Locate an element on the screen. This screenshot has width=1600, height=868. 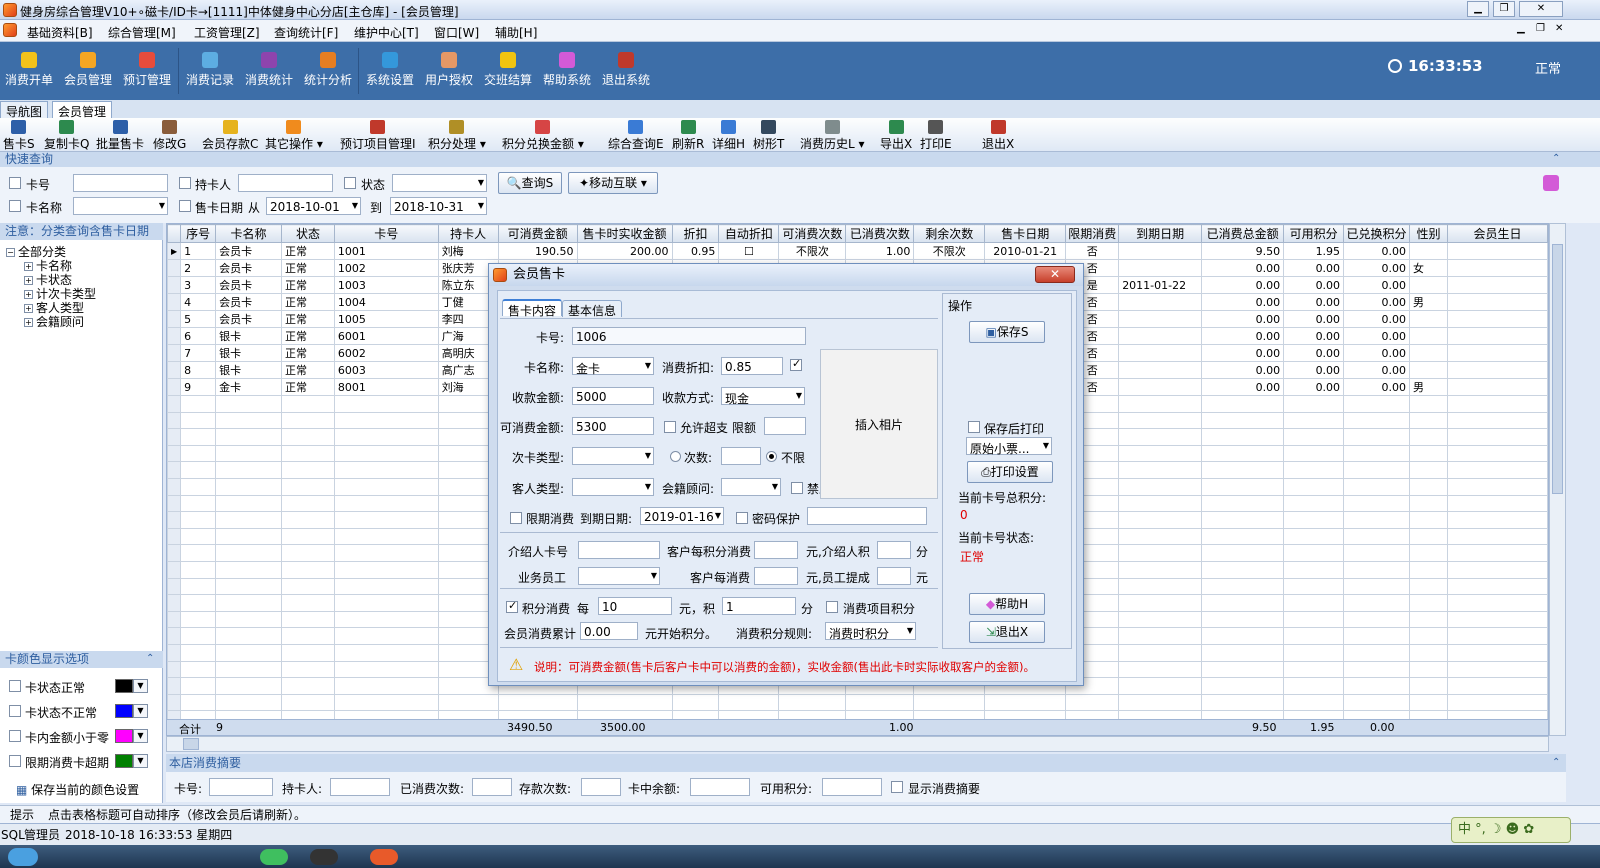
summary-holder-input is located at coordinates (360, 787).